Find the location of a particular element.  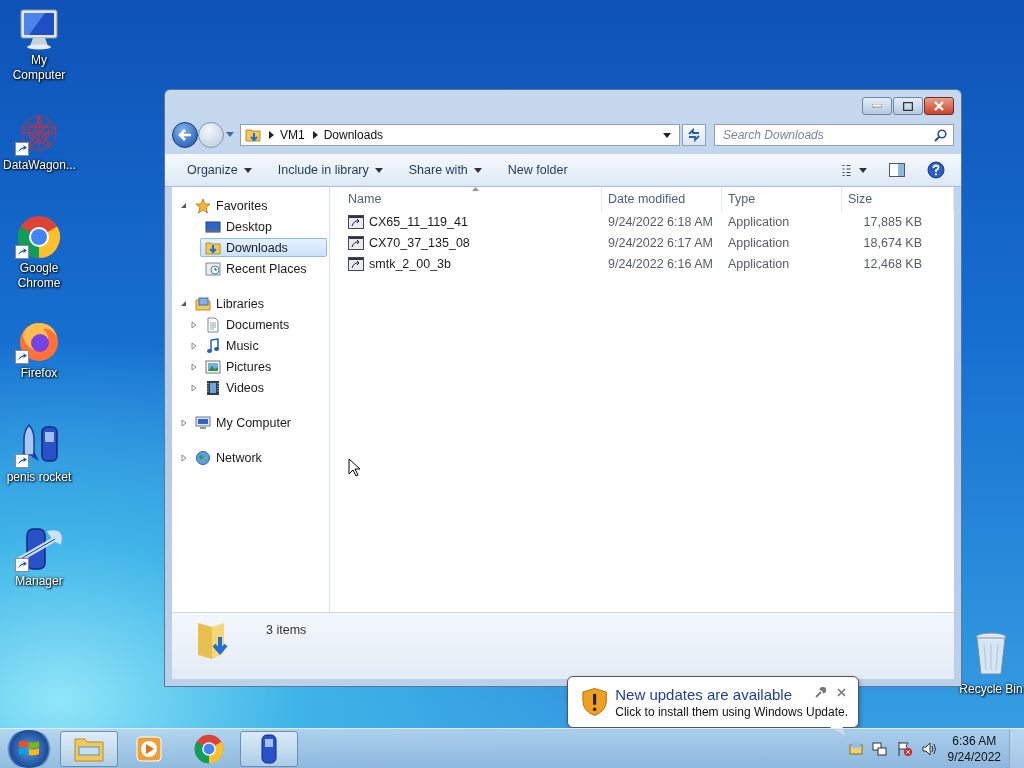

maximize-button is located at coordinates (908, 106).